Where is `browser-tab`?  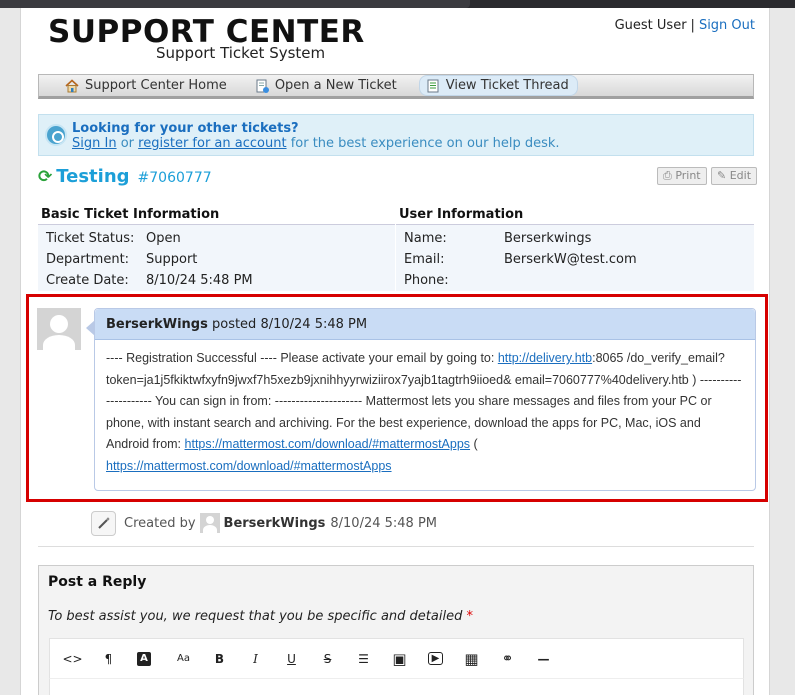
browser-tab is located at coordinates (235, 4).